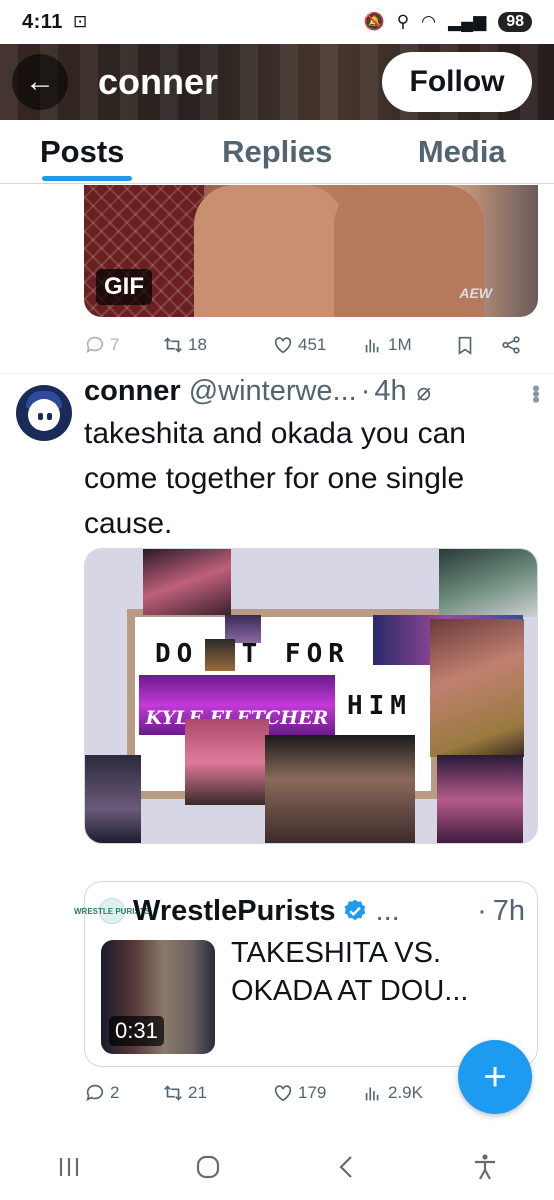 This screenshot has width=554, height=1200. I want to click on views-button: 2.9K, so click(408, 1093).